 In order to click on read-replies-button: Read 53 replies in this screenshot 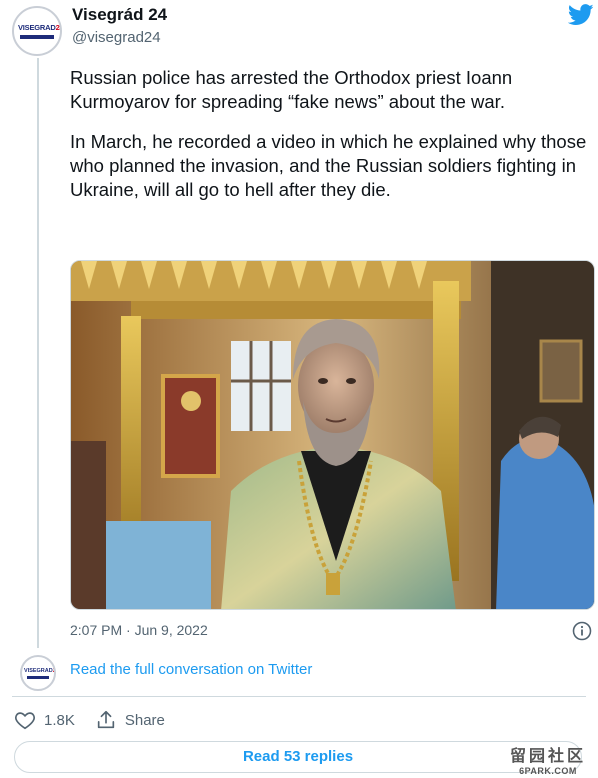, I will do `click(298, 757)`.